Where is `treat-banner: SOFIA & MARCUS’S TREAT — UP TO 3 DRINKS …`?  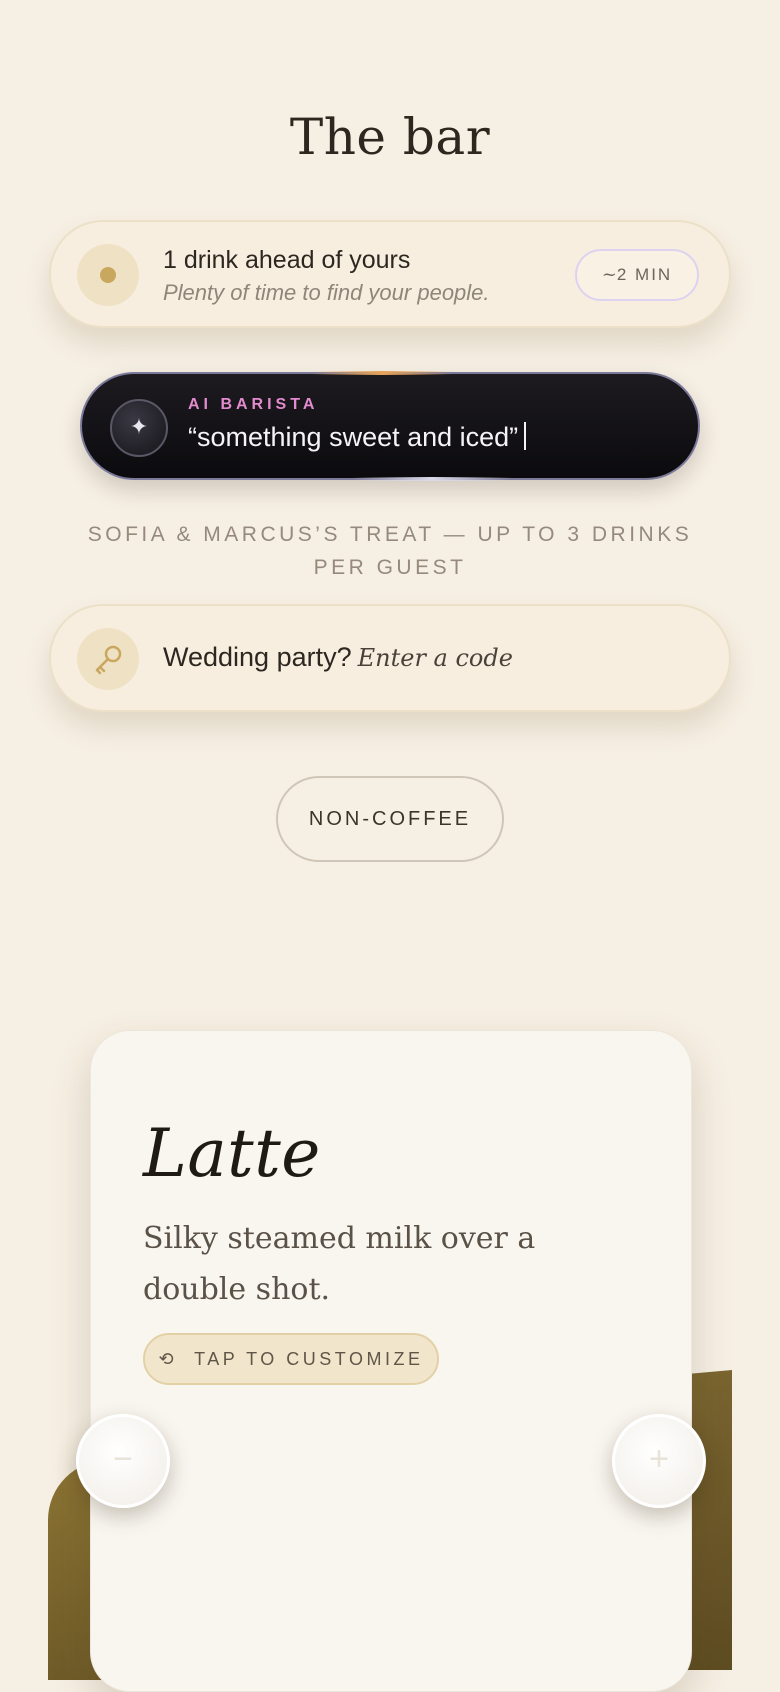 treat-banner: SOFIA & MARCUS’S TREAT — UP TO 3 DRINKS … is located at coordinates (390, 551).